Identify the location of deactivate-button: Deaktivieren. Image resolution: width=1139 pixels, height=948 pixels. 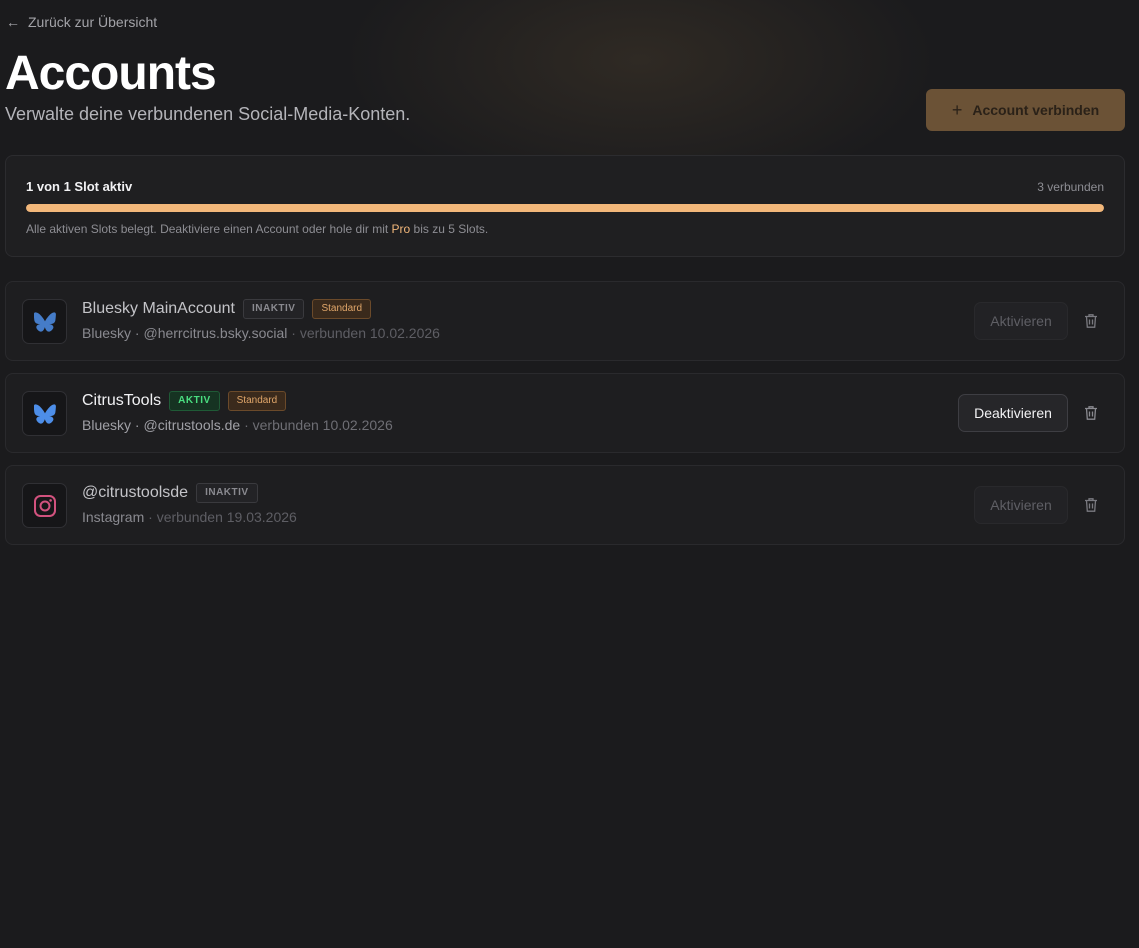
(1013, 413).